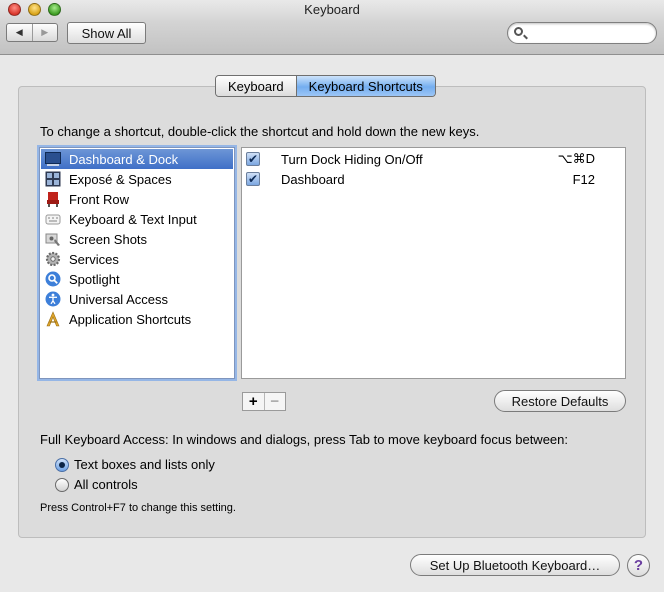 The height and width of the screenshot is (592, 664). I want to click on category-item-front-row: Front Row, so click(137, 199).